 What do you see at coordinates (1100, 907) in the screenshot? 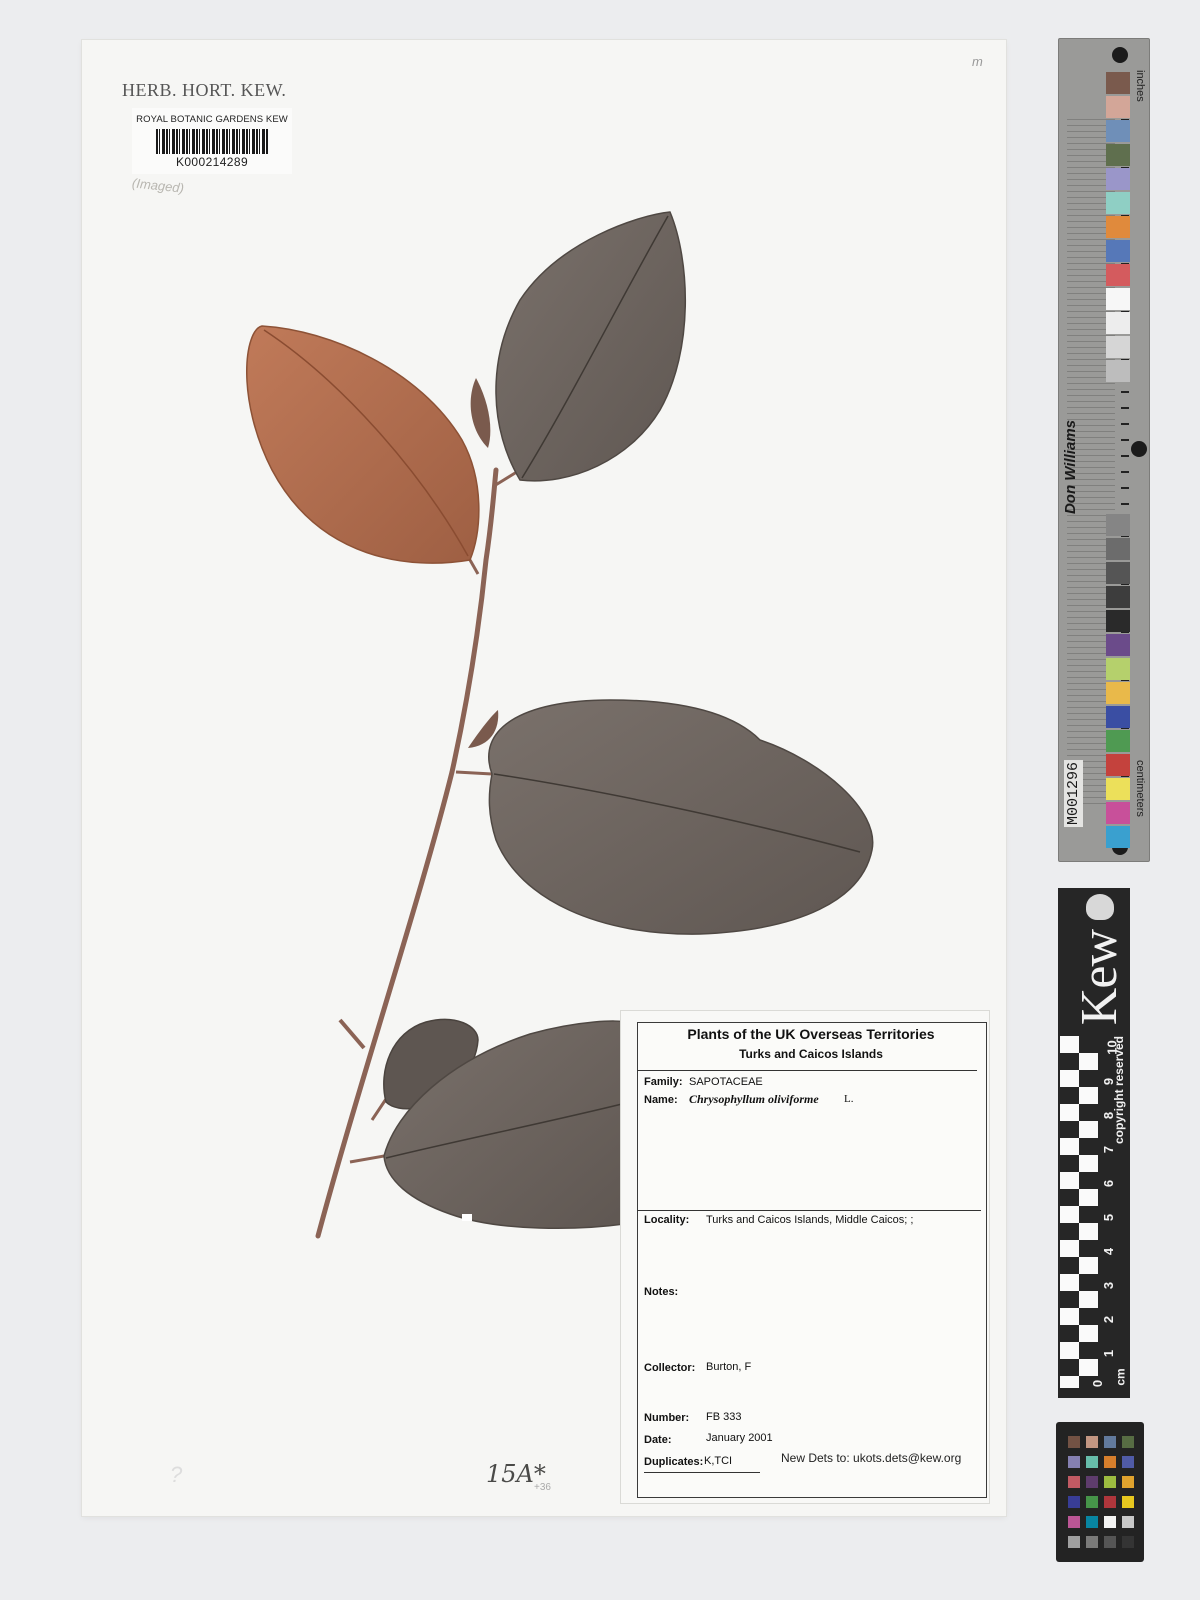
I see `kew-crest-icon` at bounding box center [1100, 907].